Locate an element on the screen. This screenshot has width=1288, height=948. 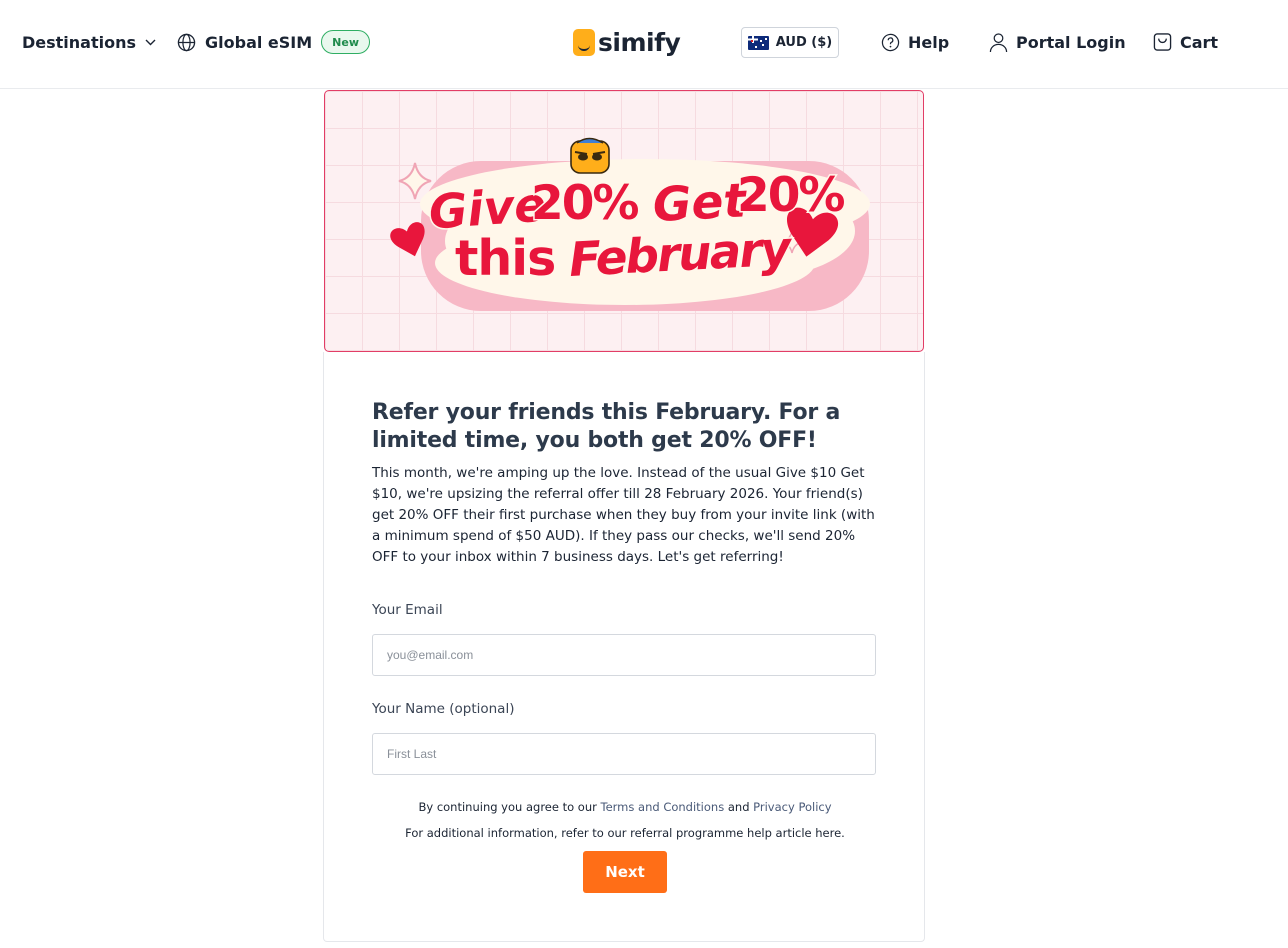
flag-au-icon is located at coordinates (758, 42).